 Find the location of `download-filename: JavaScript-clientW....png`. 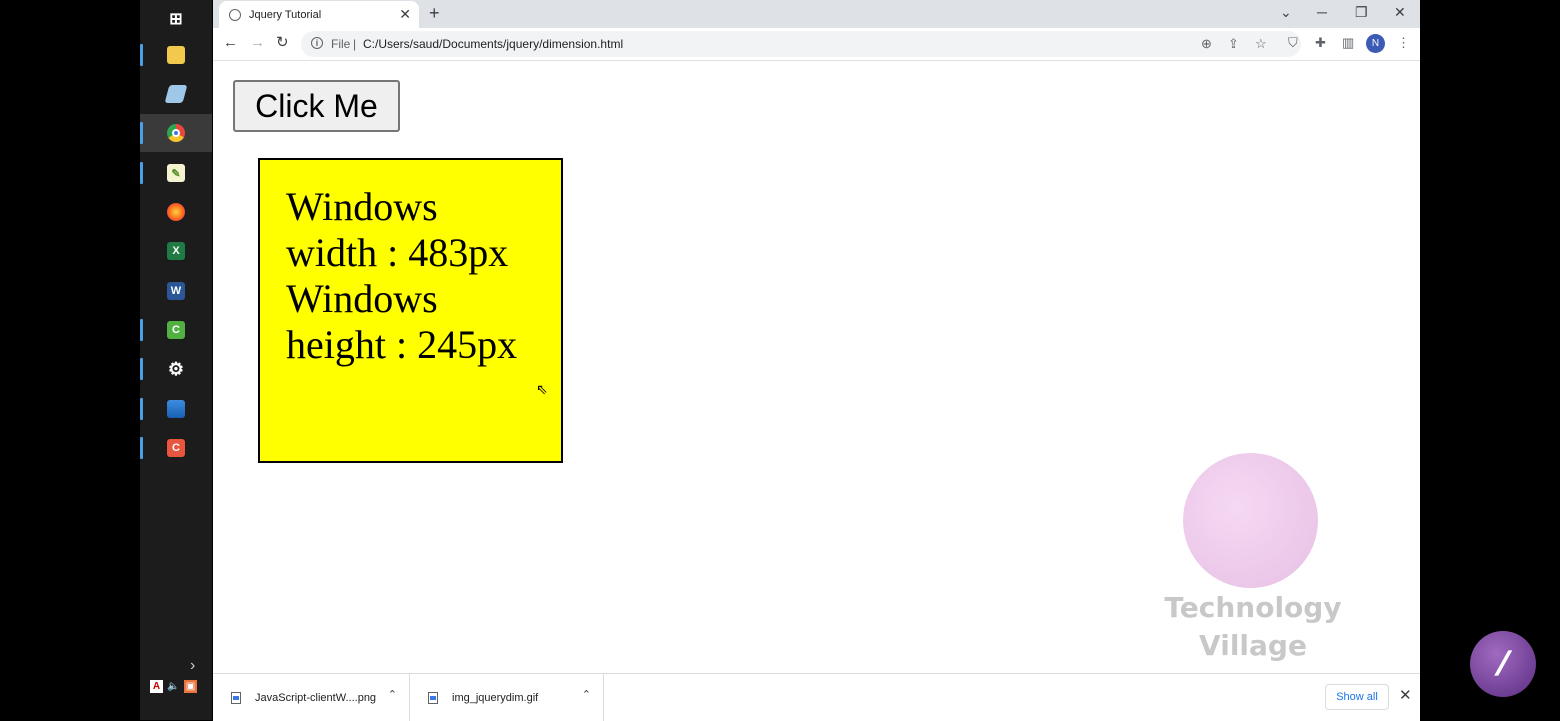

download-filename: JavaScript-clientW....png is located at coordinates (316, 697).